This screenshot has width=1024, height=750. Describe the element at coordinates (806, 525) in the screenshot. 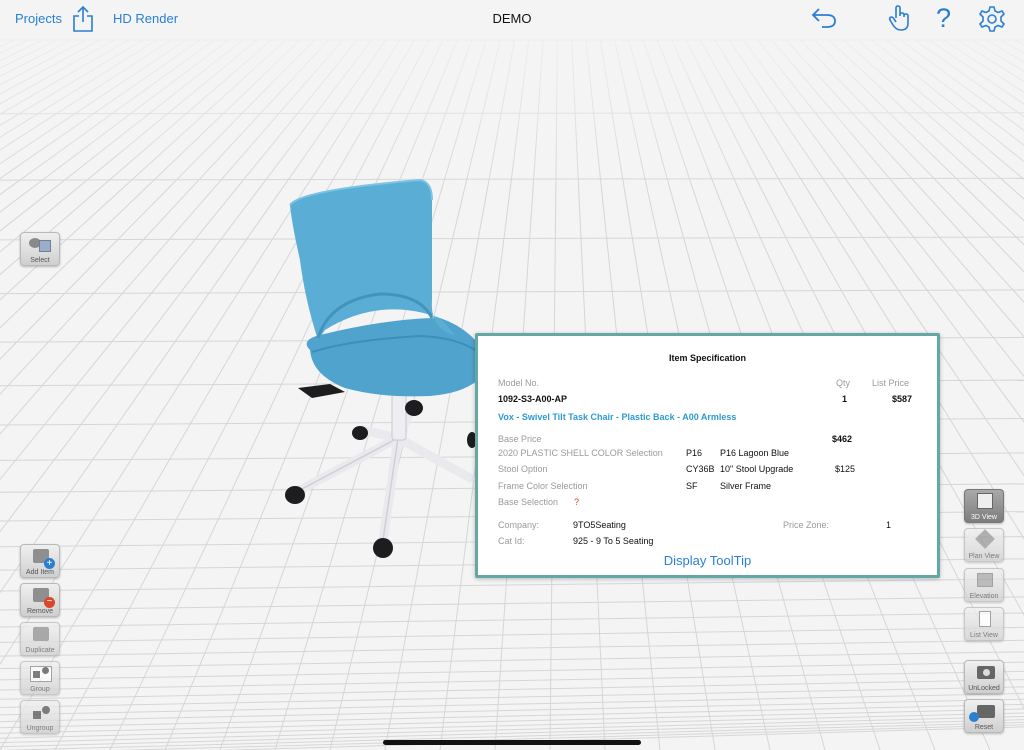

I see `price-zone-label: Price Zone:` at that location.